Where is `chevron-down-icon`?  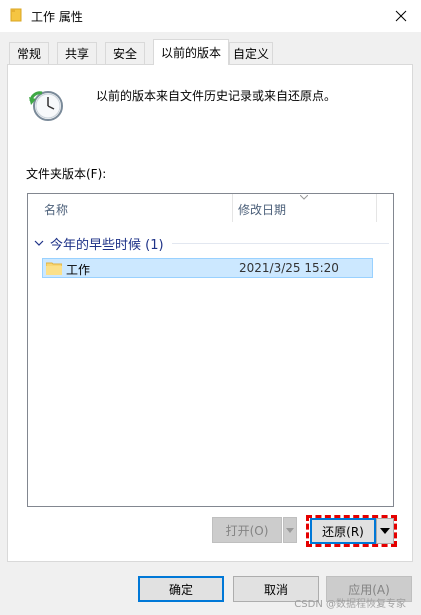 chevron-down-icon is located at coordinates (39, 243).